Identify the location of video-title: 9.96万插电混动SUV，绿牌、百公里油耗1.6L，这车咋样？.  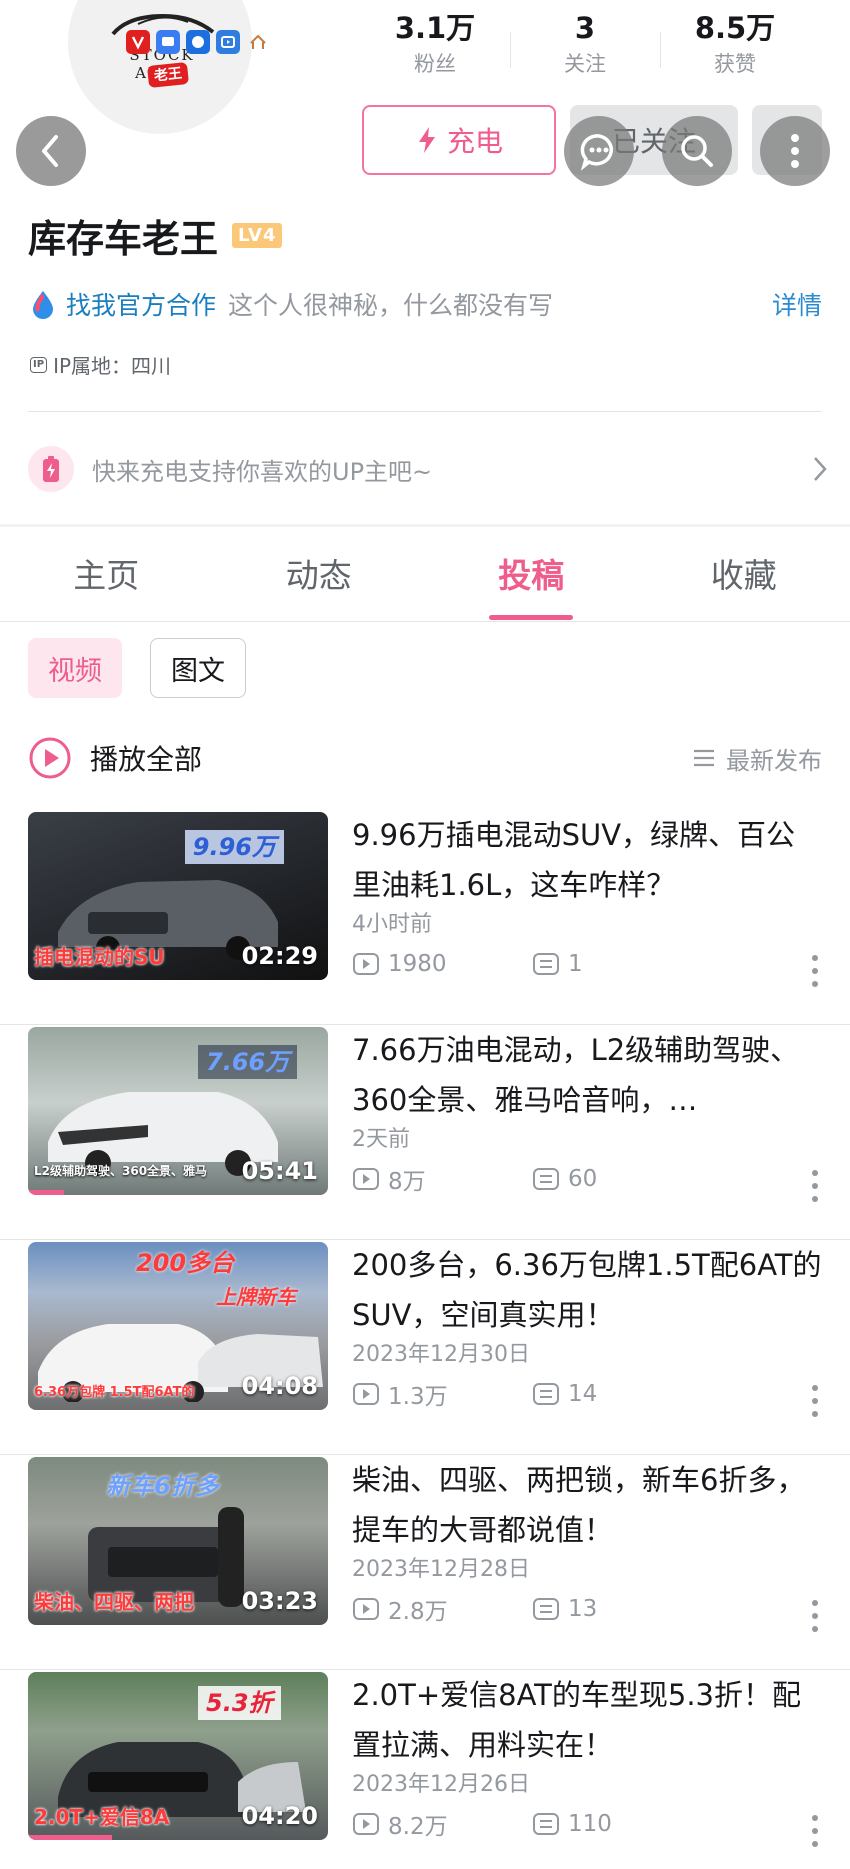
(587, 860).